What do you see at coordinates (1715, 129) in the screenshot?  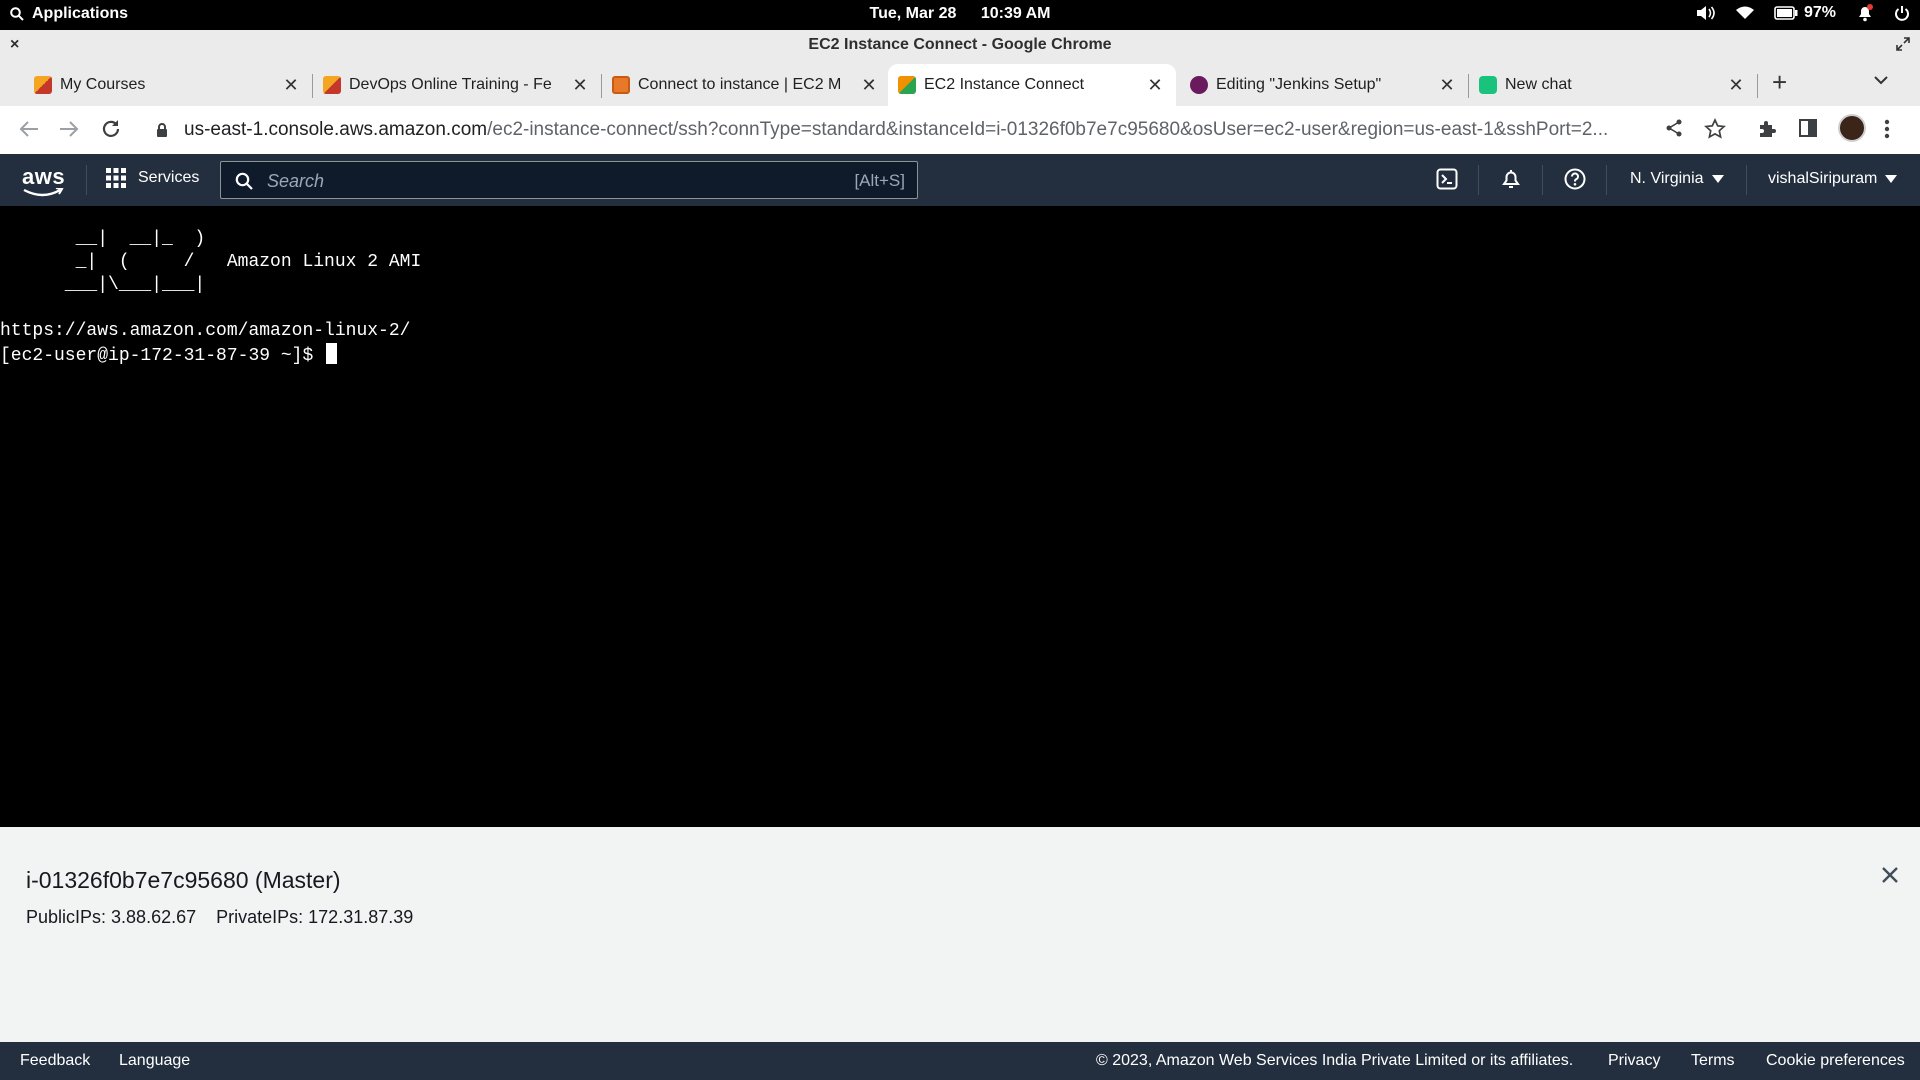 I see `bookmark-star-icon` at bounding box center [1715, 129].